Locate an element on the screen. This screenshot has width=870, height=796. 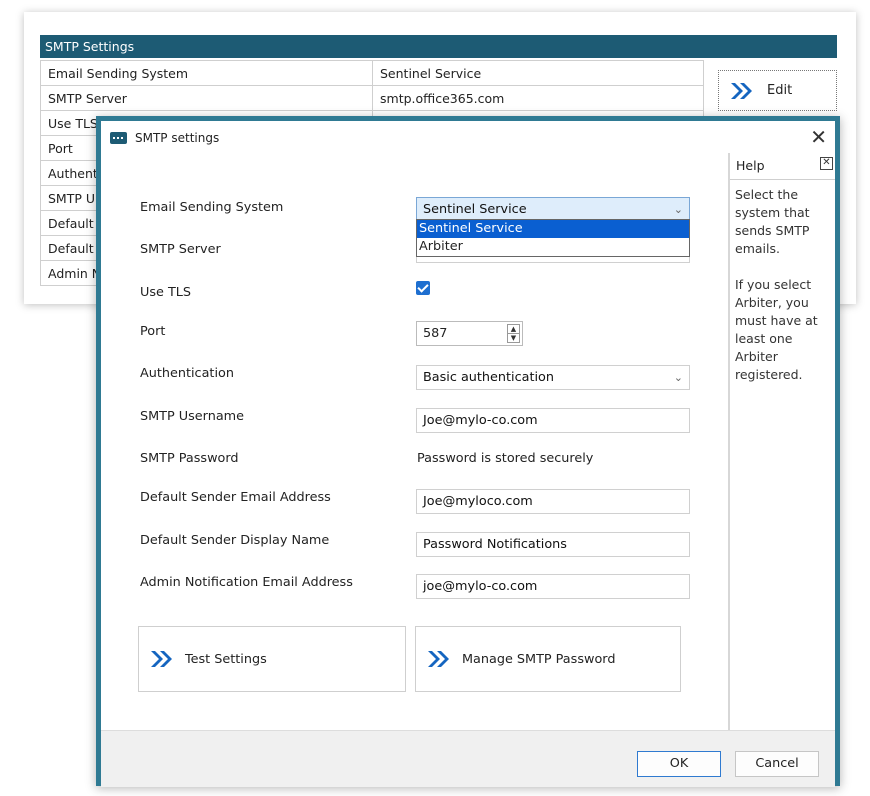
email-system-value: Sentinel Service is located at coordinates (475, 209).